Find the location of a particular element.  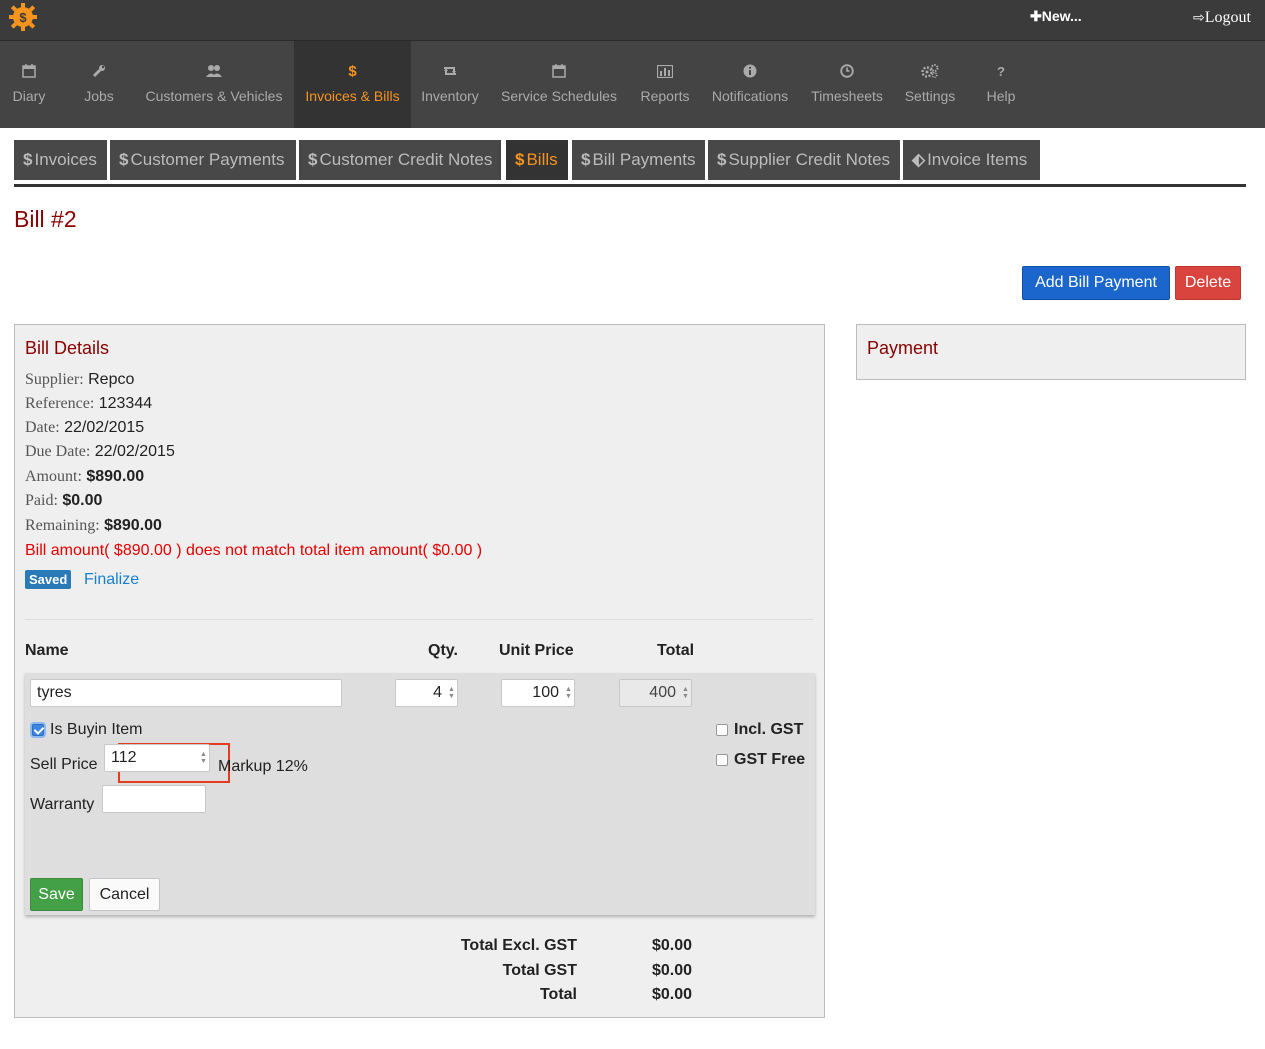

save-button: Save is located at coordinates (56, 894).